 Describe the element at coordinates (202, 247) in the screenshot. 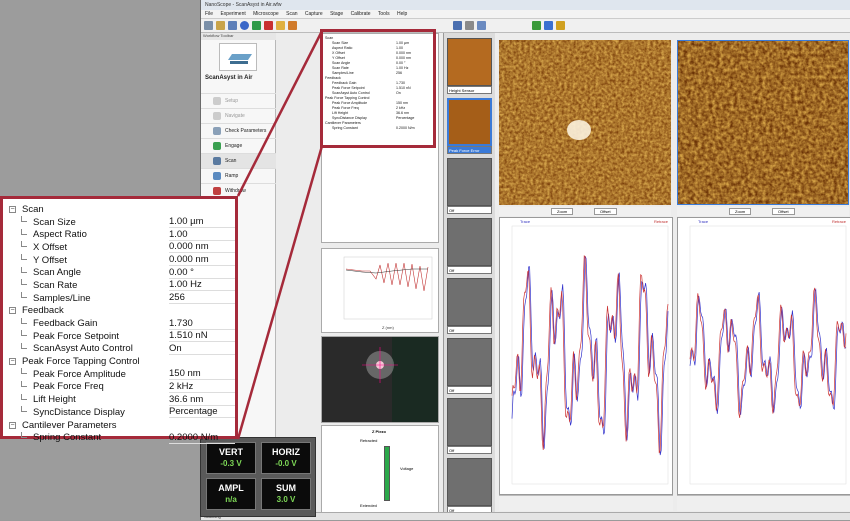

I see `x-offset-value: 0.000 nm` at that location.